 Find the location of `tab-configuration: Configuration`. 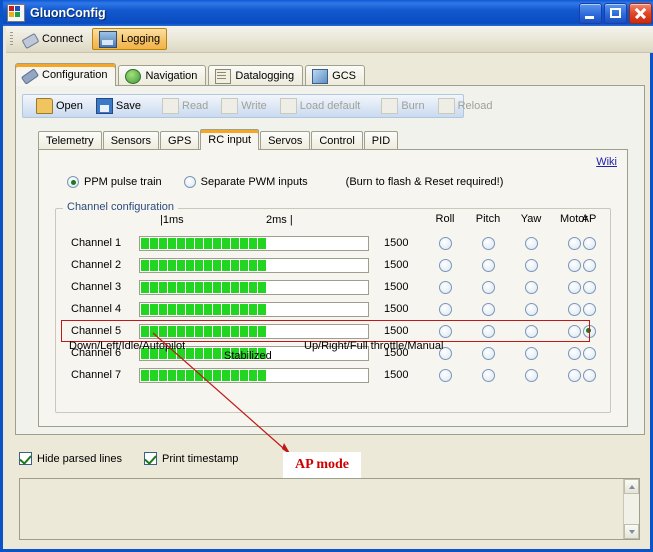

tab-configuration: Configuration is located at coordinates (66, 74).